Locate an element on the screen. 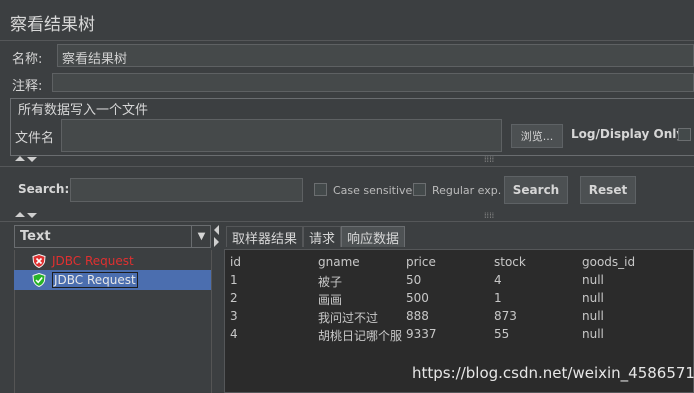 Image resolution: width=694 pixels, height=393 pixels. cell: 2 is located at coordinates (234, 298).